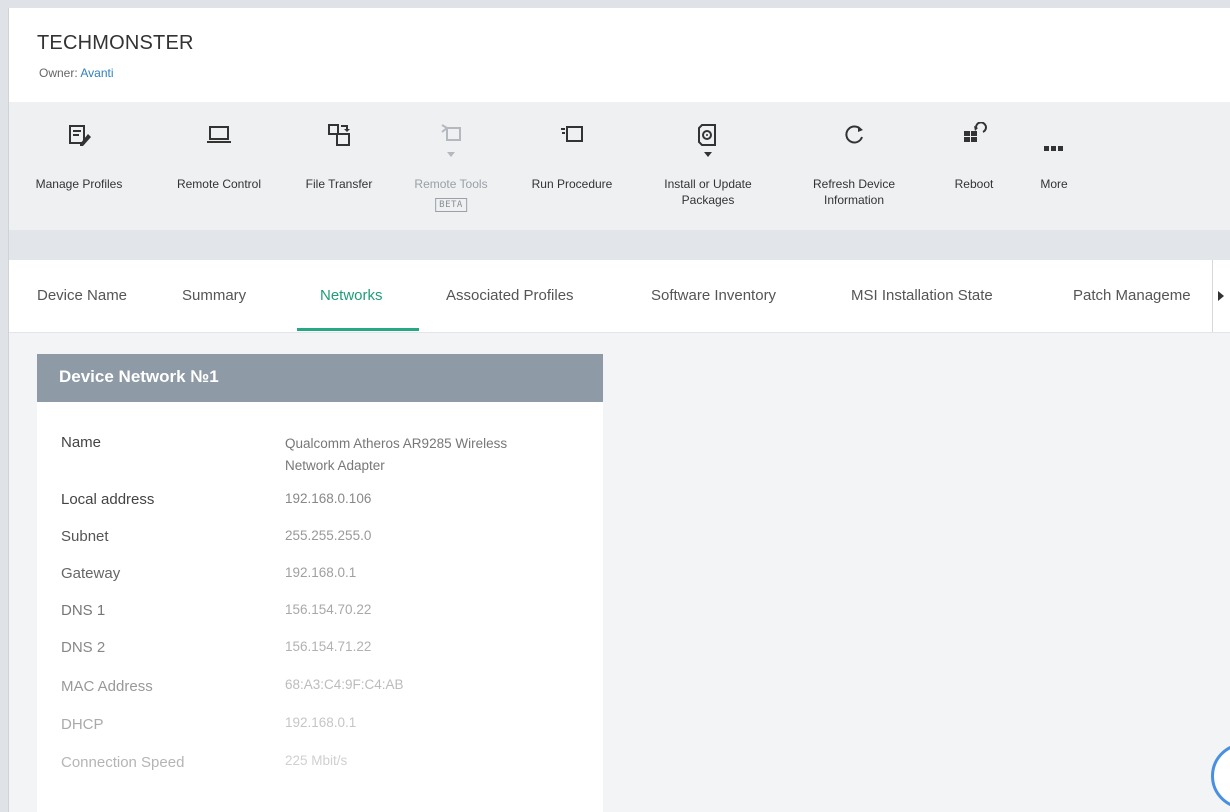 The image size is (1230, 812). What do you see at coordinates (83, 647) in the screenshot?
I see `dns2-label: DNS 2` at bounding box center [83, 647].